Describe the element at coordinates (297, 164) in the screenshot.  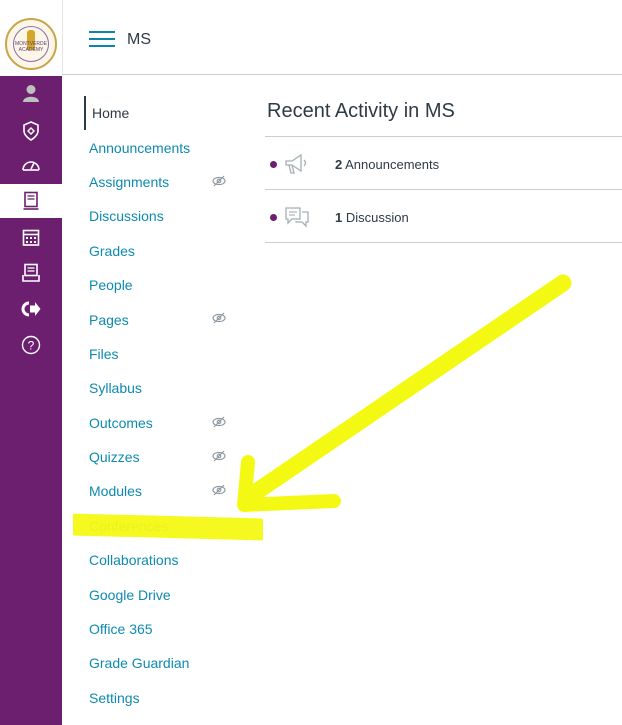
I see `announcement-icon` at that location.